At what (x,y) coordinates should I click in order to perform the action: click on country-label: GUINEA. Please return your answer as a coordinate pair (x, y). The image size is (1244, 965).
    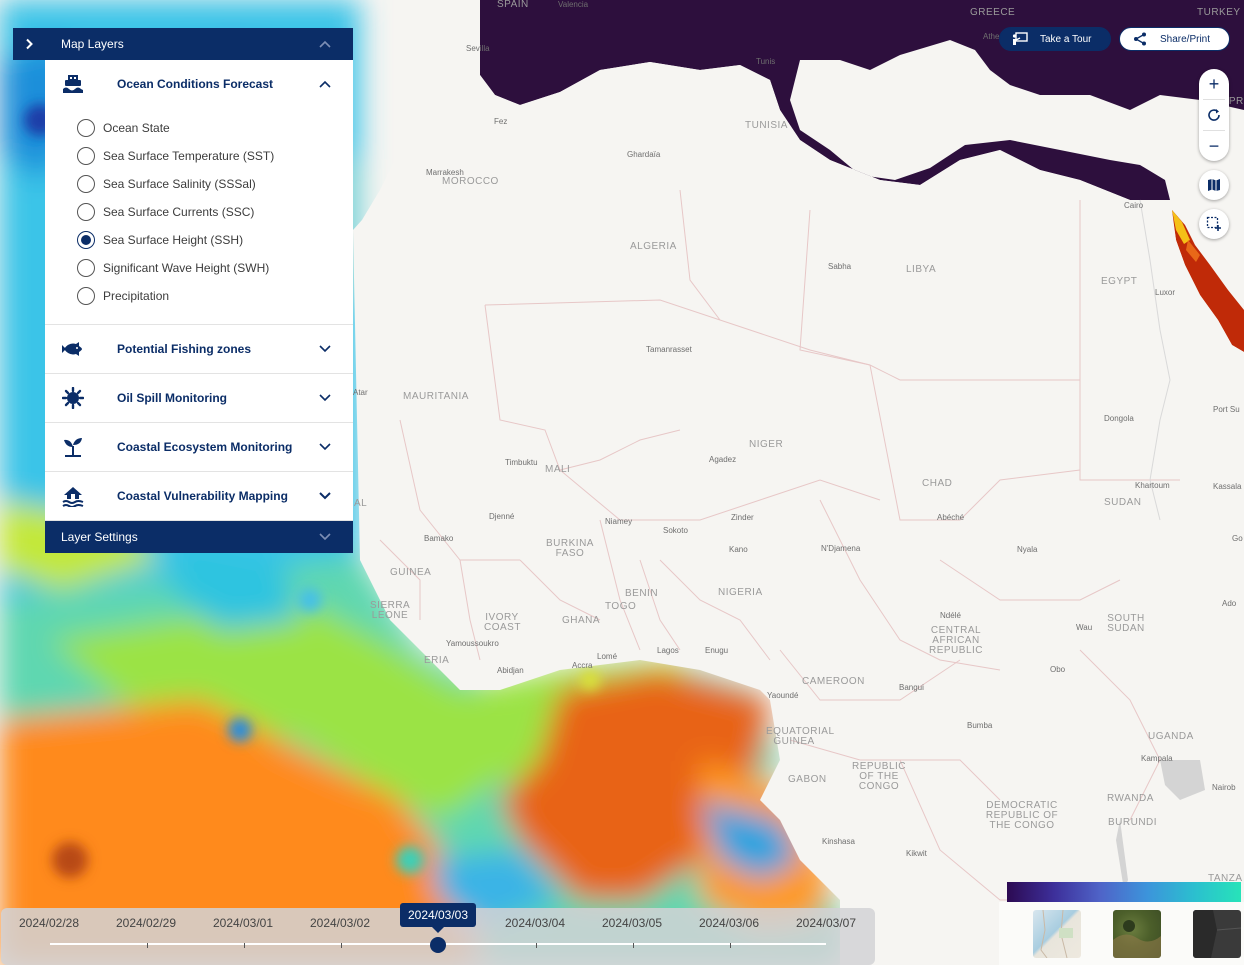
    Looking at the image, I should click on (411, 572).